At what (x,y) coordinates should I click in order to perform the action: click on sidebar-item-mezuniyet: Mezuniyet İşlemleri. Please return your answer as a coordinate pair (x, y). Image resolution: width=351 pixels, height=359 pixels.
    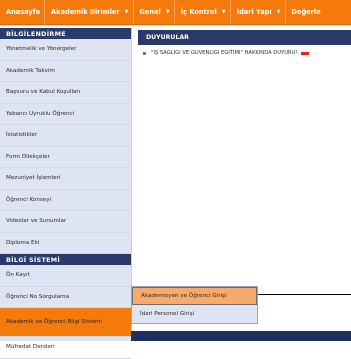
    Looking at the image, I should click on (65, 179).